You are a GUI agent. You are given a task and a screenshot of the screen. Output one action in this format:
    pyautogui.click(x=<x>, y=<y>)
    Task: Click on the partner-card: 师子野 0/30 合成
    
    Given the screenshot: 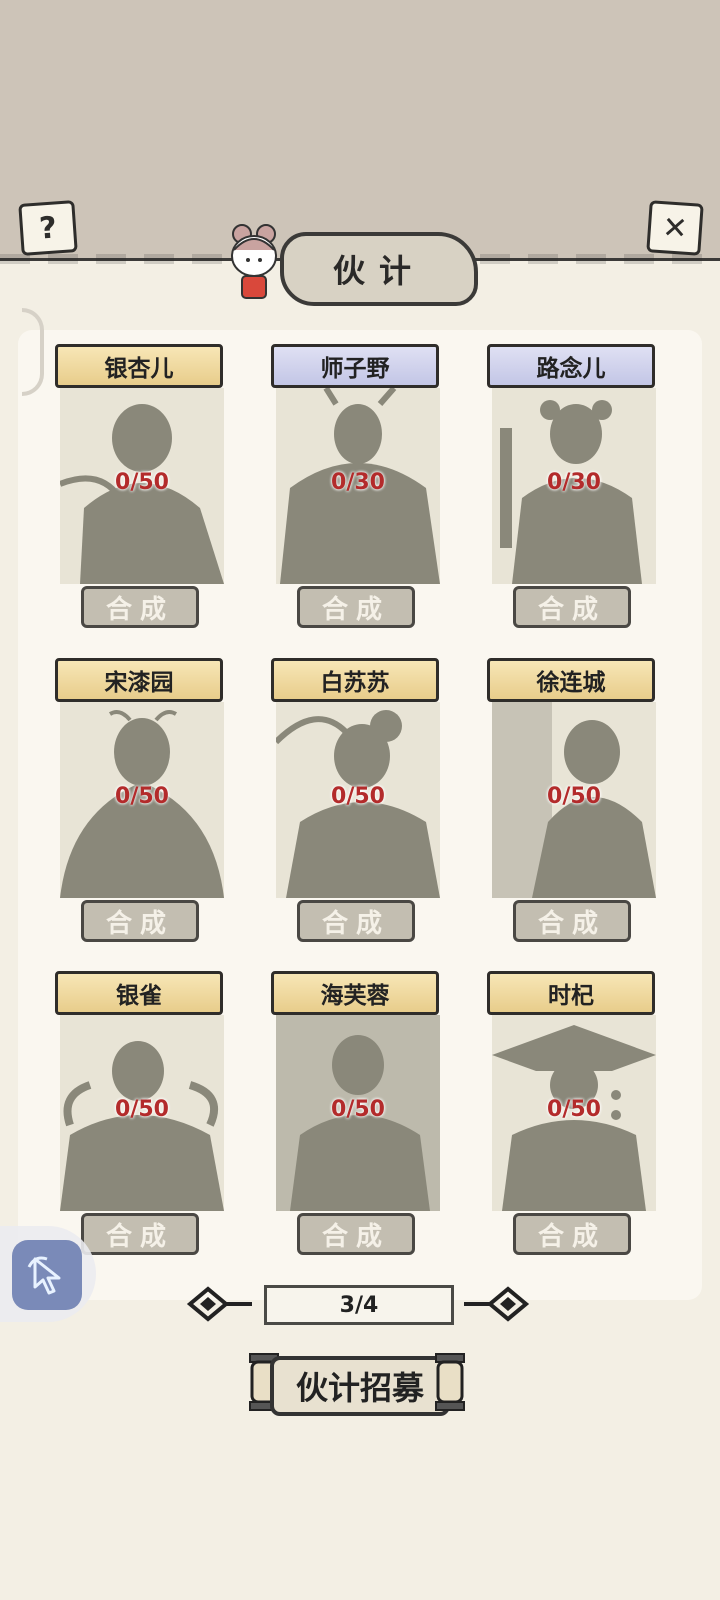 What is the action you would take?
    pyautogui.click(x=355, y=486)
    